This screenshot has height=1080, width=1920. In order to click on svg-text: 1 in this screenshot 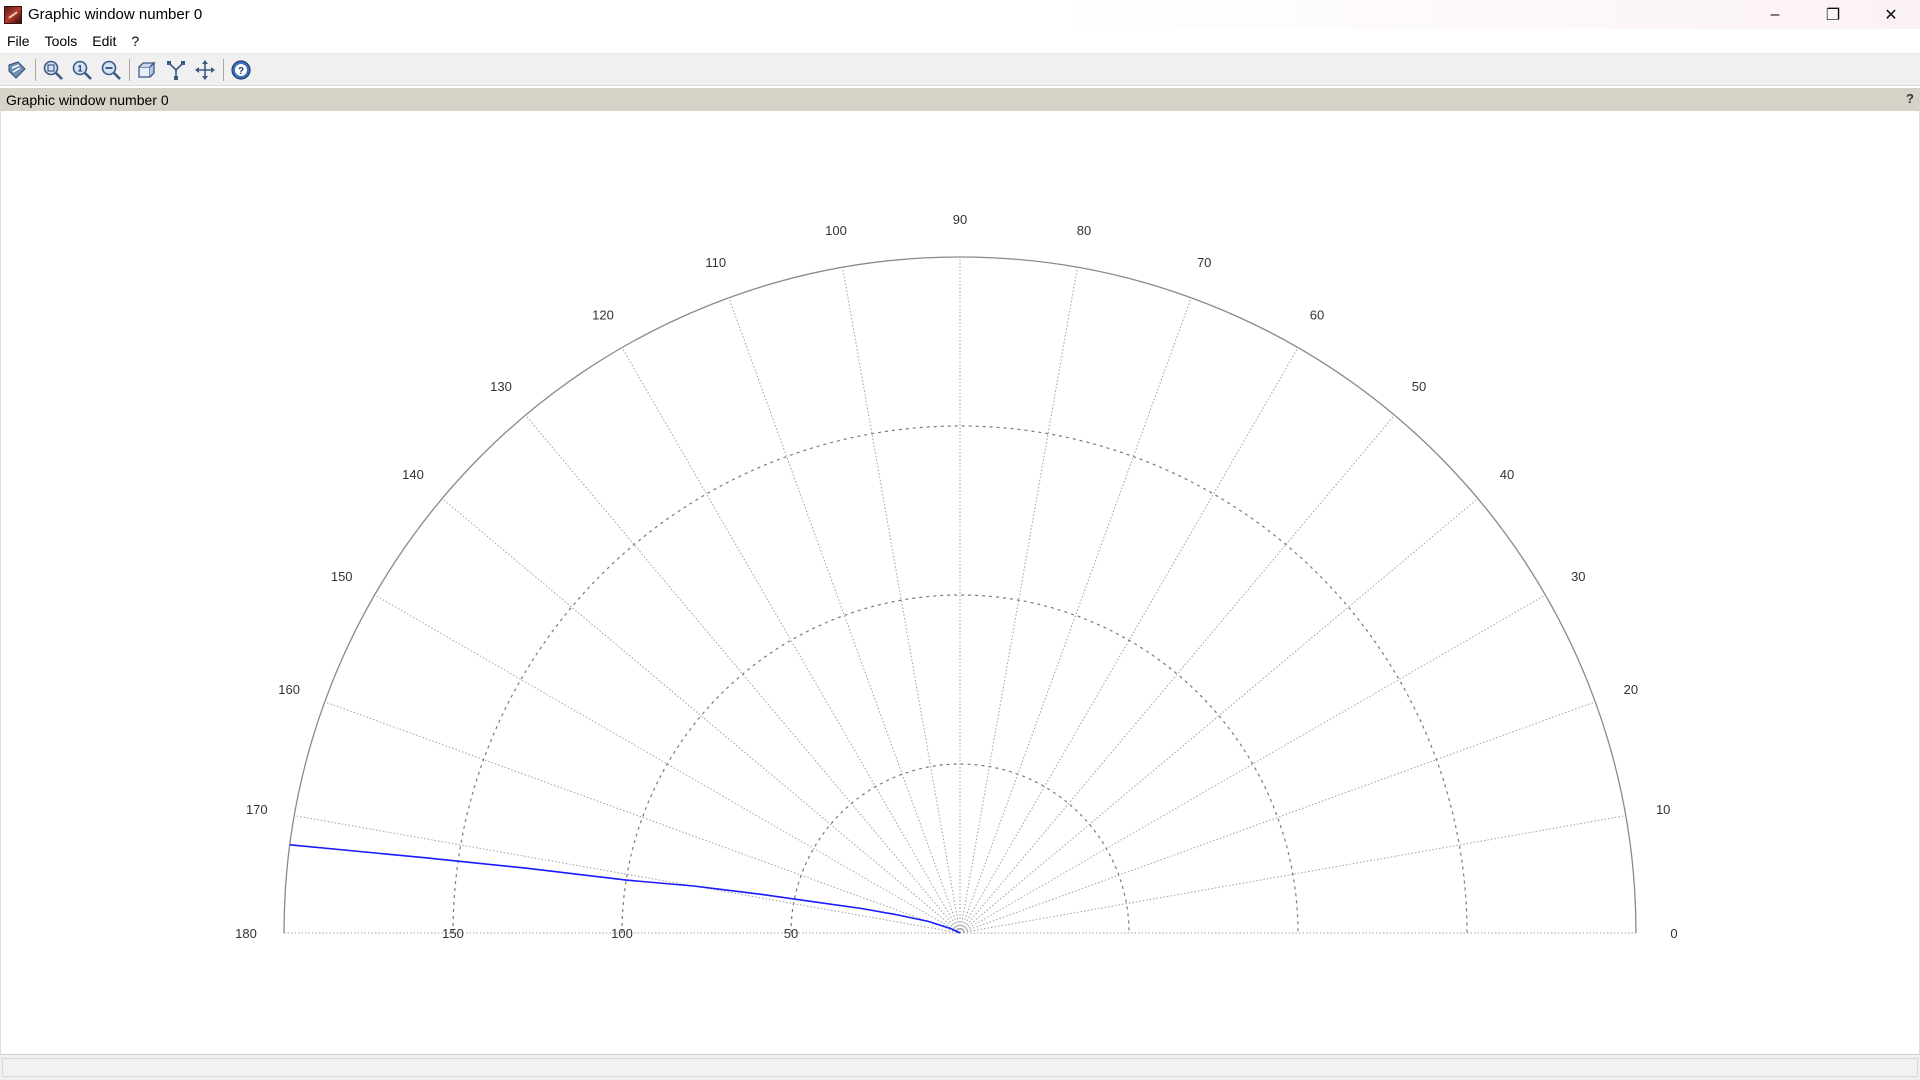, I will do `click(79, 68)`.